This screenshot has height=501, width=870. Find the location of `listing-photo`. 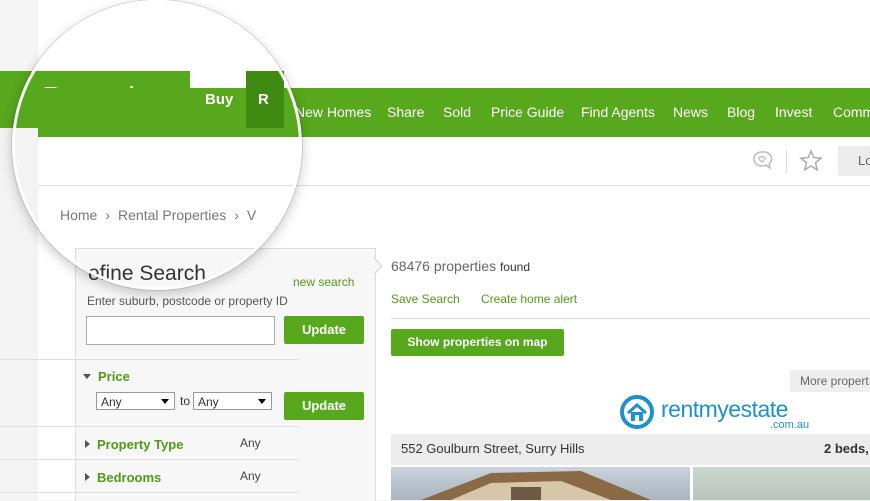

listing-photo is located at coordinates (540, 483).